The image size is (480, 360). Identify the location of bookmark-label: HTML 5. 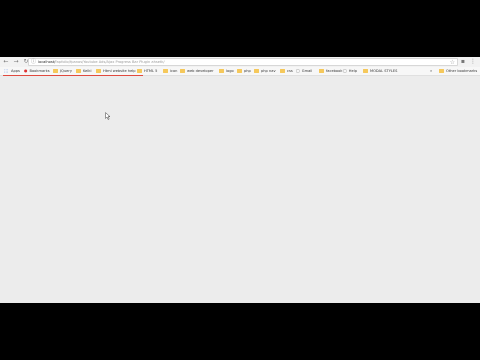
(151, 71).